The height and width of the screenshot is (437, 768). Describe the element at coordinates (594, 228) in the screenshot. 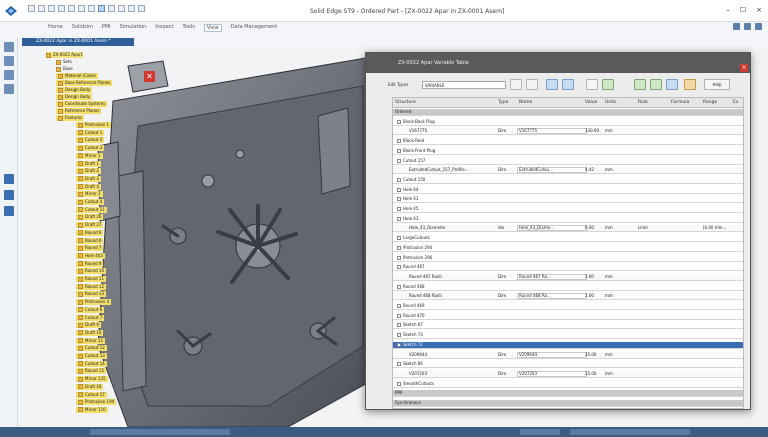

I see `cell-value: 6.00` at that location.